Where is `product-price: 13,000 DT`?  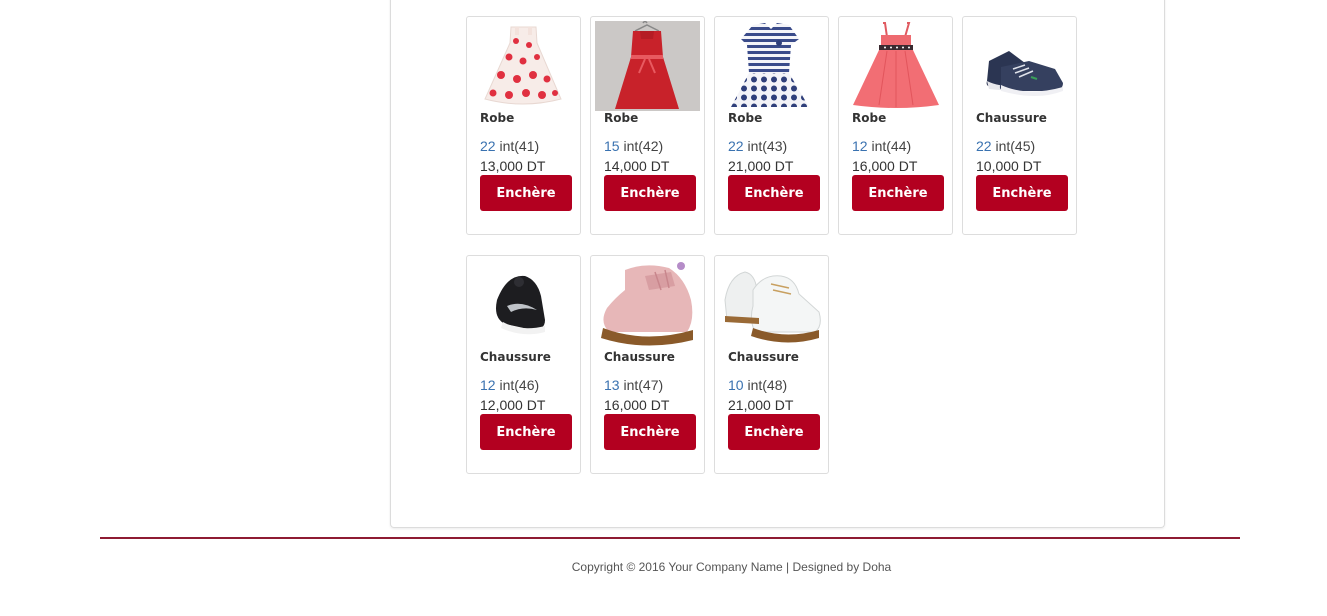
product-price: 13,000 DT is located at coordinates (513, 166).